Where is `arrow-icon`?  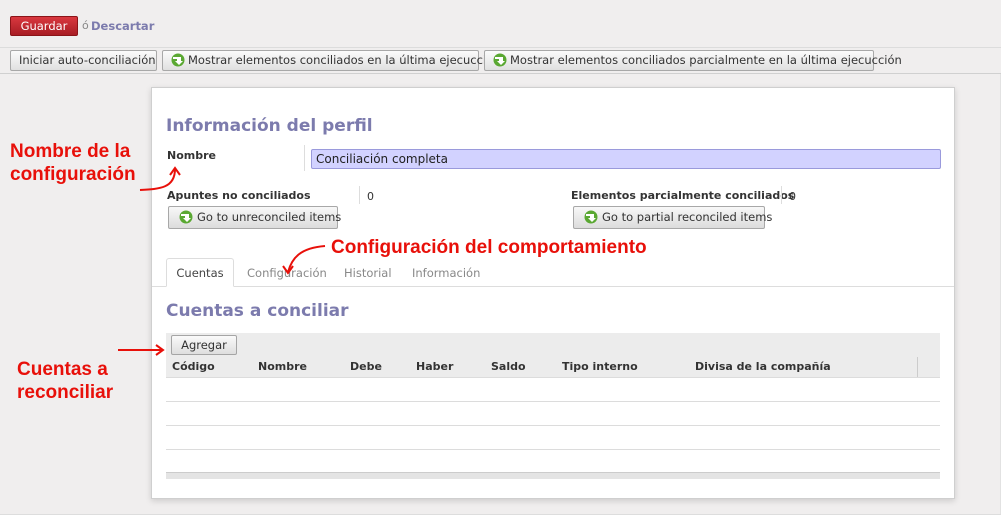
arrow-icon is located at coordinates (222, 261).